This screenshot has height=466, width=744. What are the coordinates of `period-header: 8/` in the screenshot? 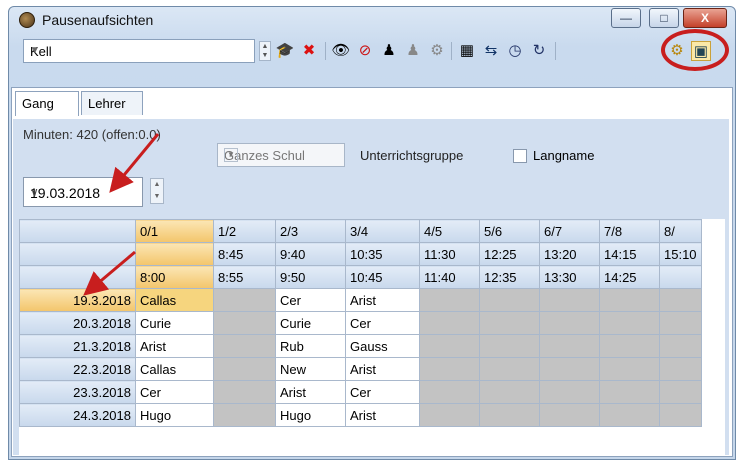 It's located at (680, 231).